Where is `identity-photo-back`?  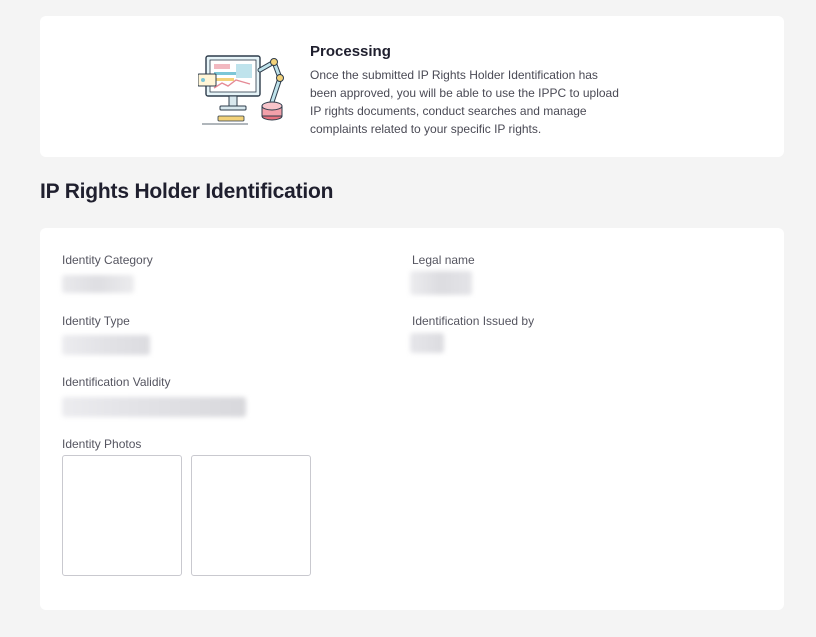
identity-photo-back is located at coordinates (251, 515).